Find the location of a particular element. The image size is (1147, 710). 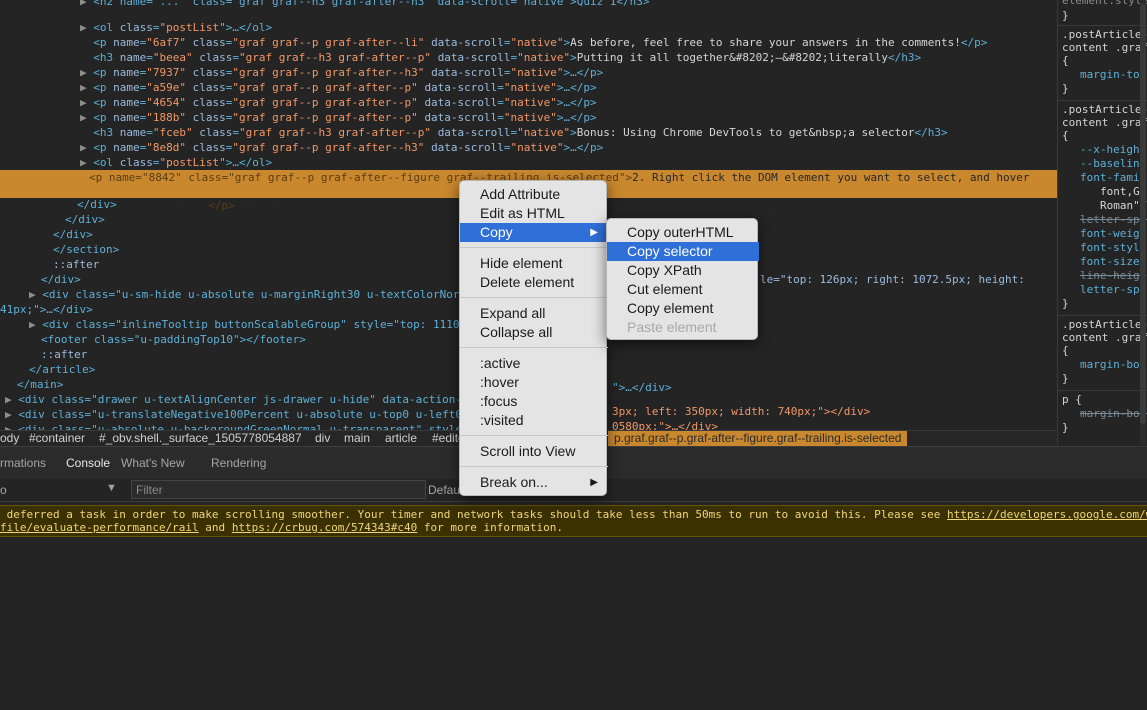

style-property: font-family is located at coordinates (1113, 177).